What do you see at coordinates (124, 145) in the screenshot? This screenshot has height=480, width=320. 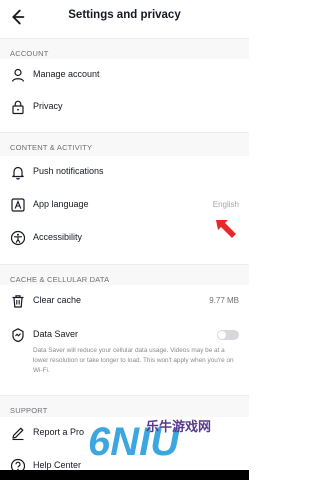 I see `section-header-content: CONTENT & ACTIVITY` at bounding box center [124, 145].